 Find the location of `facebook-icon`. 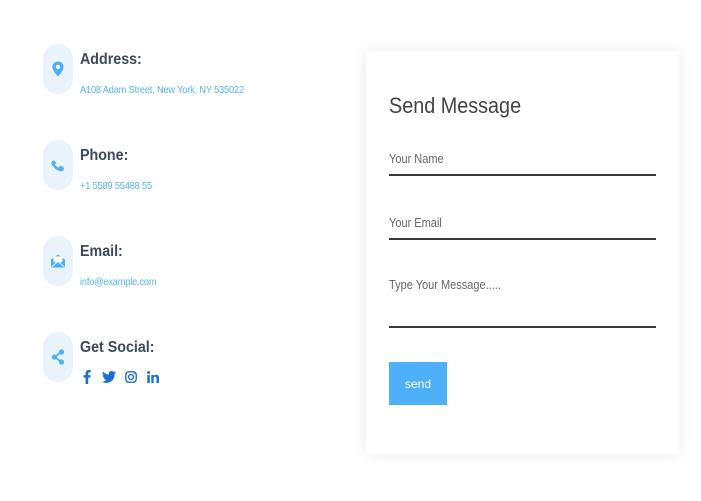

facebook-icon is located at coordinates (87, 377).